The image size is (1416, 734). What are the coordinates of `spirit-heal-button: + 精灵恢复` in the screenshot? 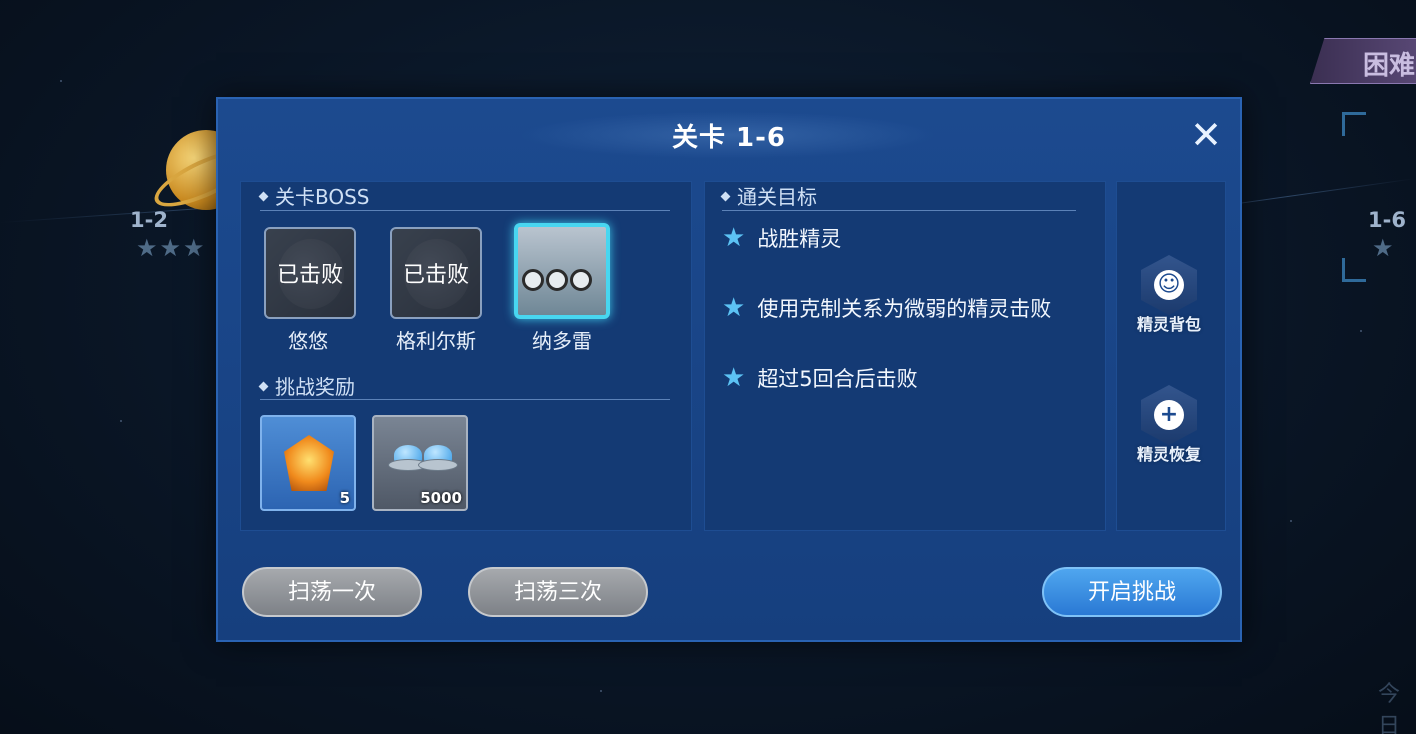 It's located at (1169, 425).